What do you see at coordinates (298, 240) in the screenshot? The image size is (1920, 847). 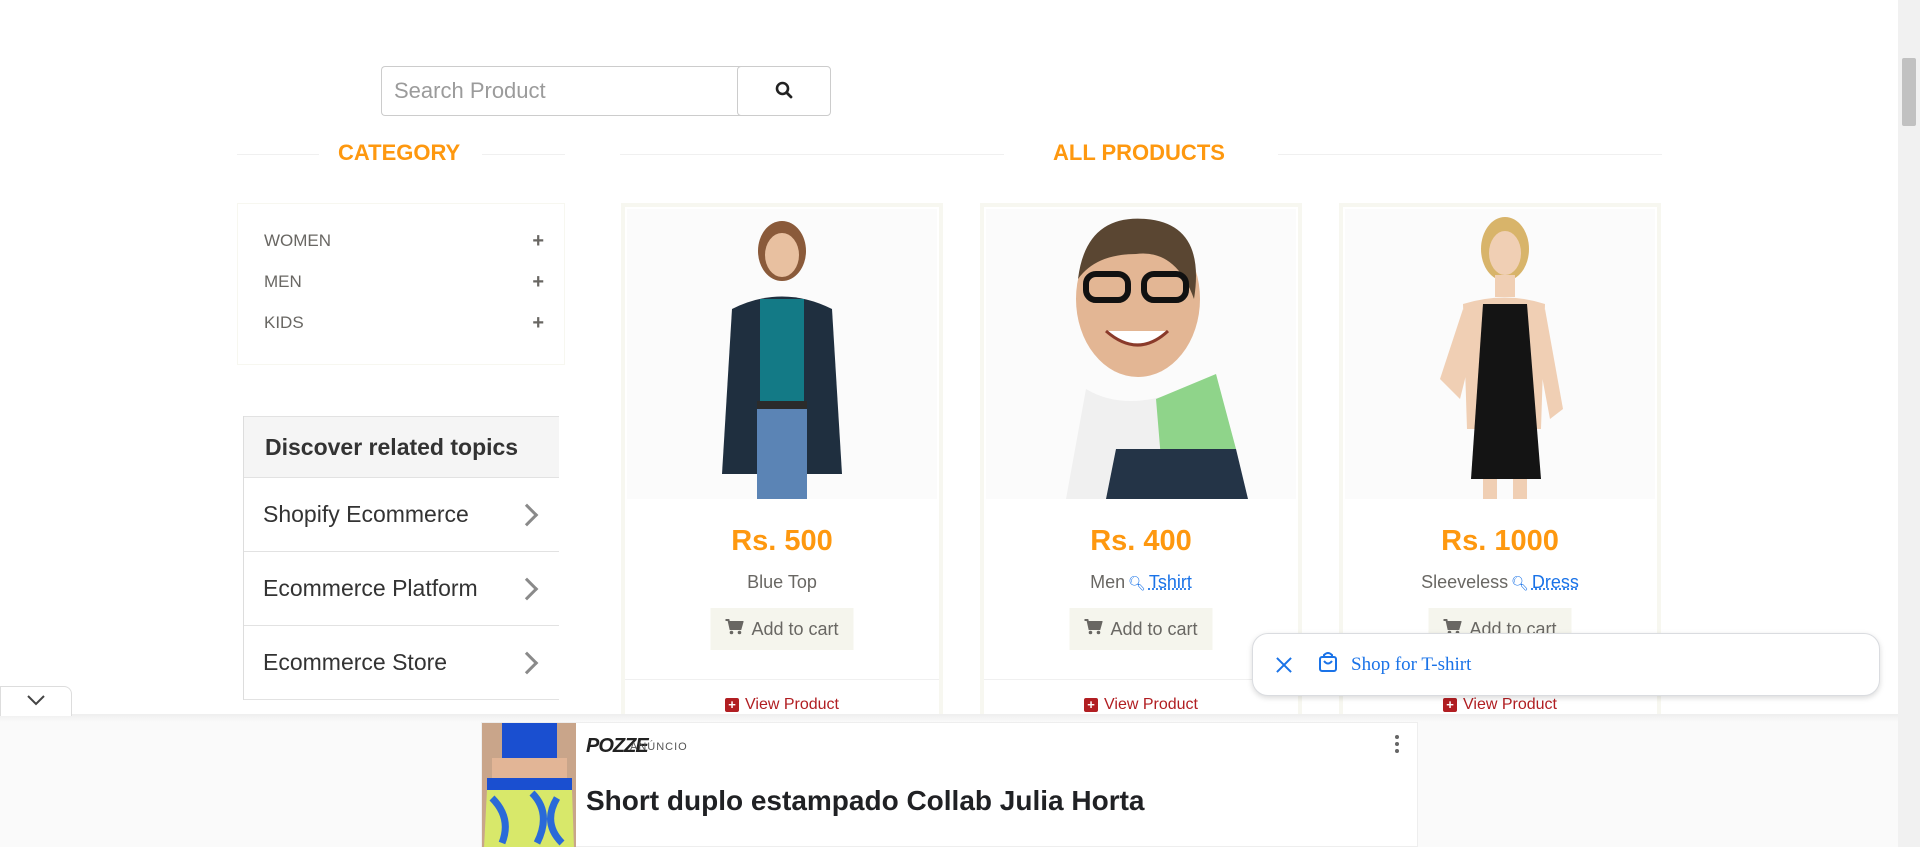 I see `category-label: WOMEN` at bounding box center [298, 240].